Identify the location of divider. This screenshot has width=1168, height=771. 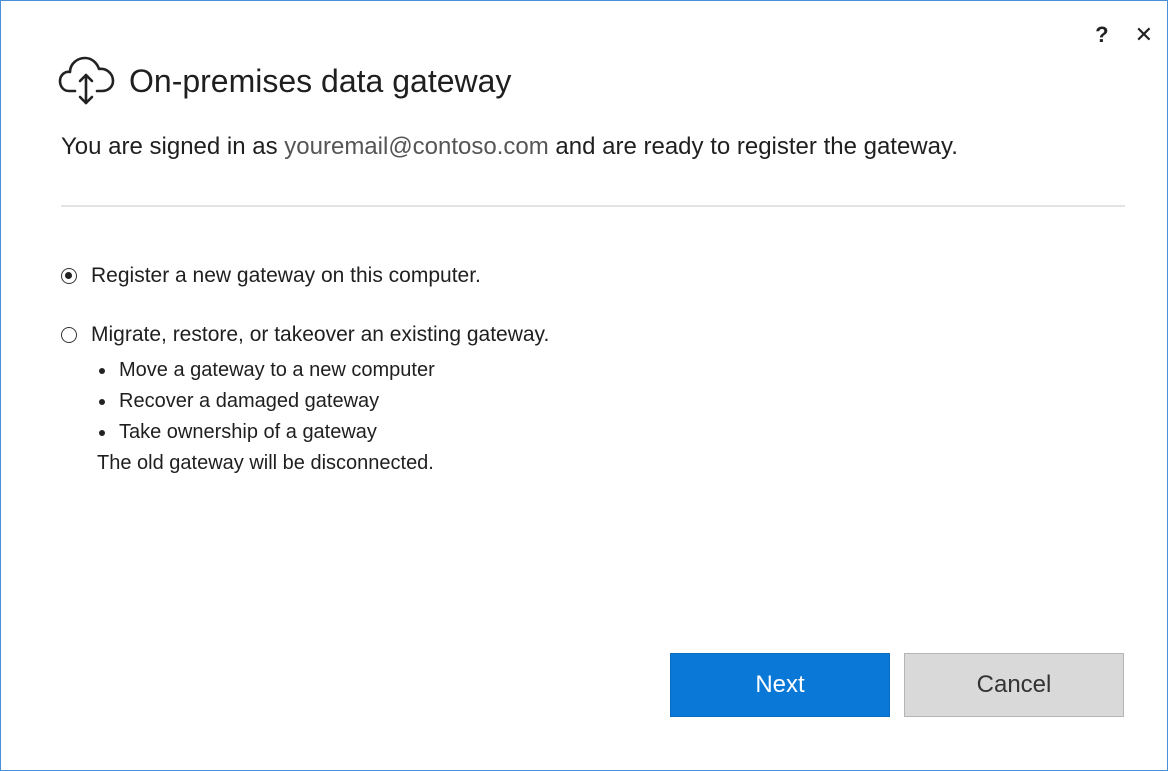
(593, 206).